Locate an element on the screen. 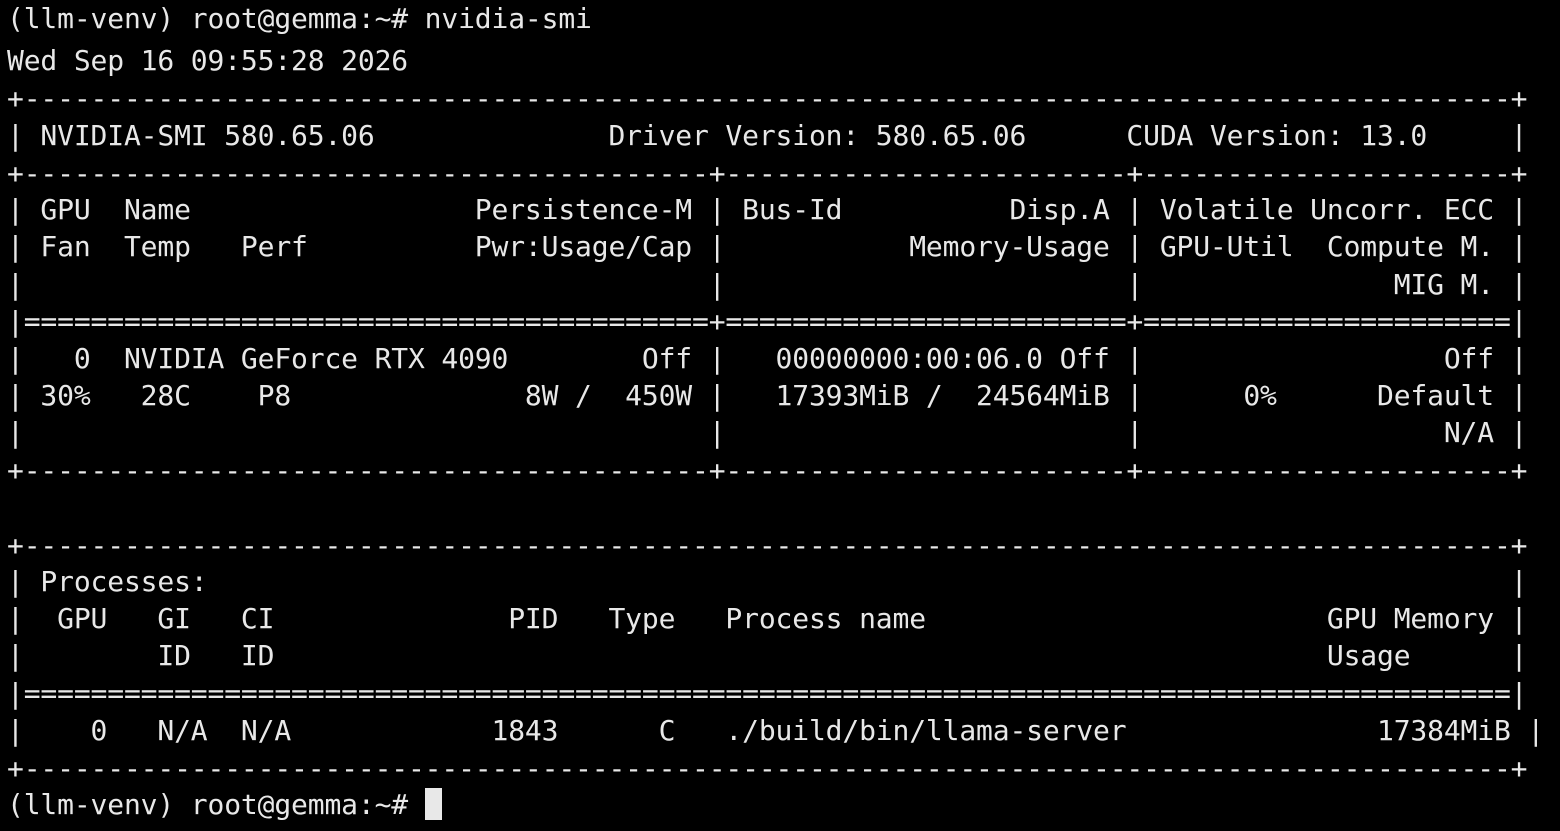 This screenshot has width=1560, height=831. prompt-line: (llm-venv) root@gemma:~# is located at coordinates (224, 804).